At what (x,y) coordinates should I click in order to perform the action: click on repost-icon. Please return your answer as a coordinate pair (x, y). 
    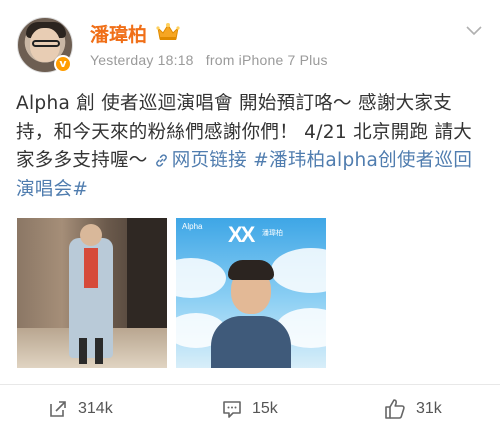
    Looking at the image, I should click on (58, 409).